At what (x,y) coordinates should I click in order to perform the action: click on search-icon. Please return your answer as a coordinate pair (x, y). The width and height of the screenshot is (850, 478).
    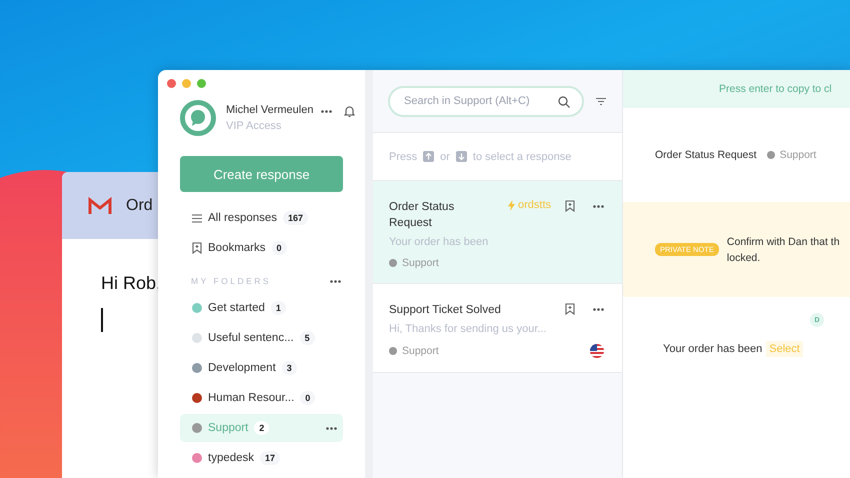
    Looking at the image, I should click on (564, 102).